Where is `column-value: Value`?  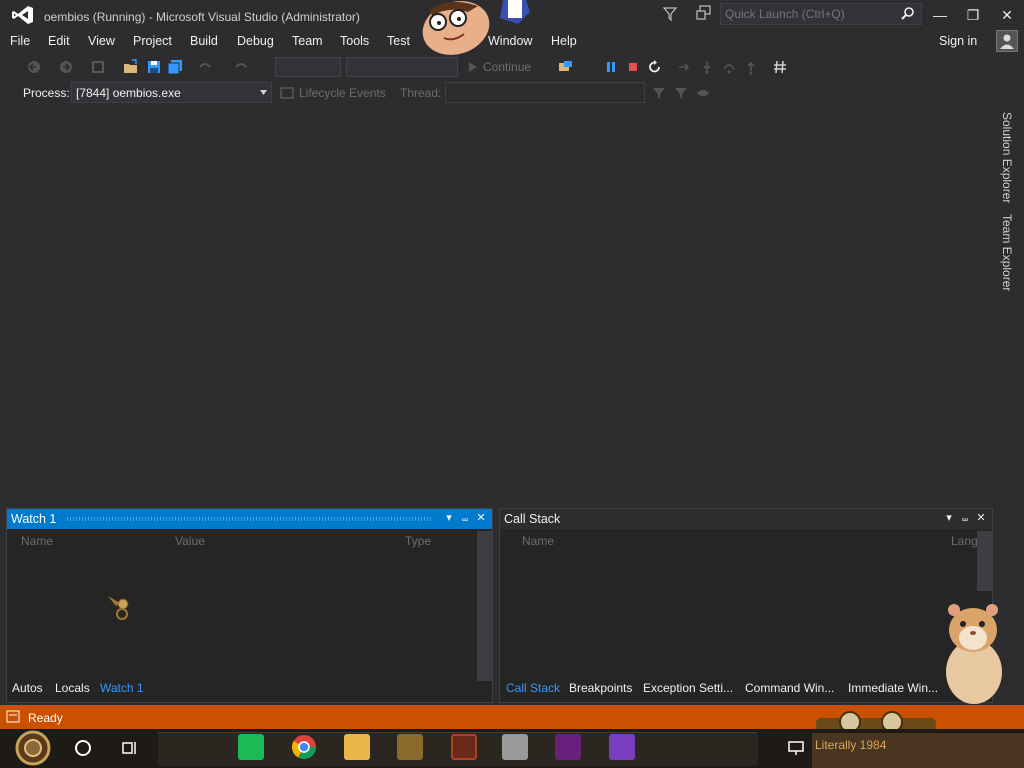 column-value: Value is located at coordinates (190, 541).